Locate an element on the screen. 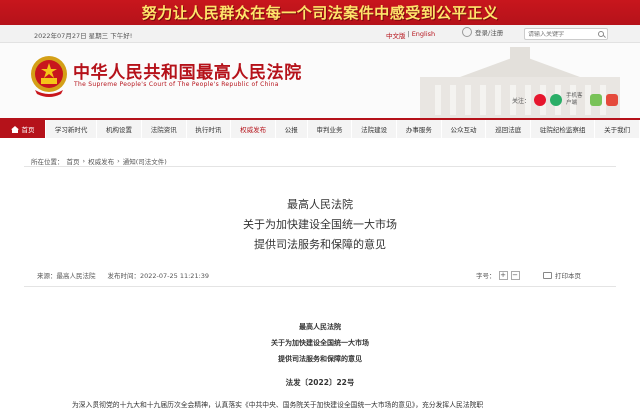  nav-item-trial-business: 审判业务 is located at coordinates (330, 129).